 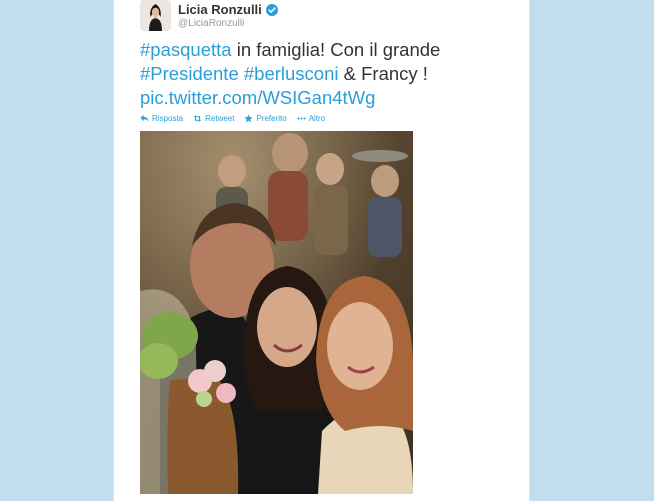 I want to click on more-dots-icon, so click(x=301, y=118).